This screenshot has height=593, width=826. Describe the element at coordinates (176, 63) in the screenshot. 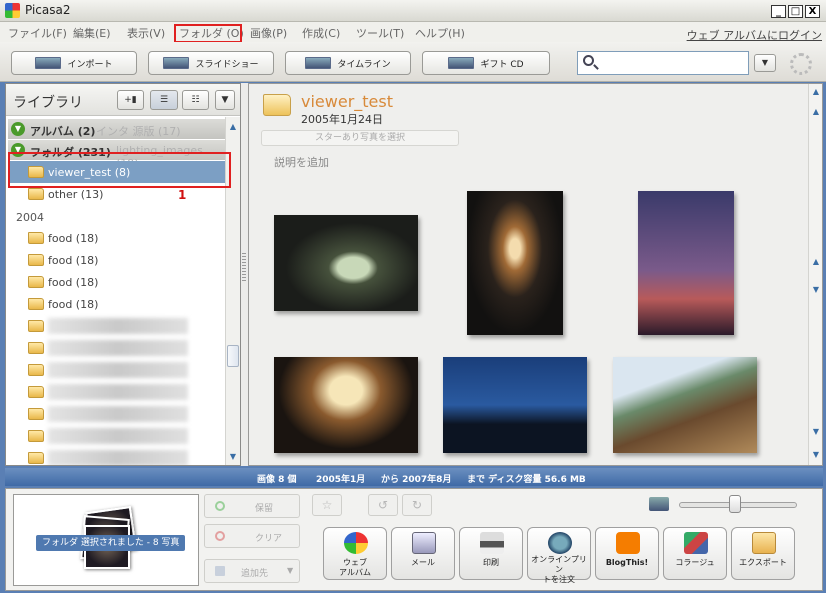

I see `slideshow-icon` at that location.